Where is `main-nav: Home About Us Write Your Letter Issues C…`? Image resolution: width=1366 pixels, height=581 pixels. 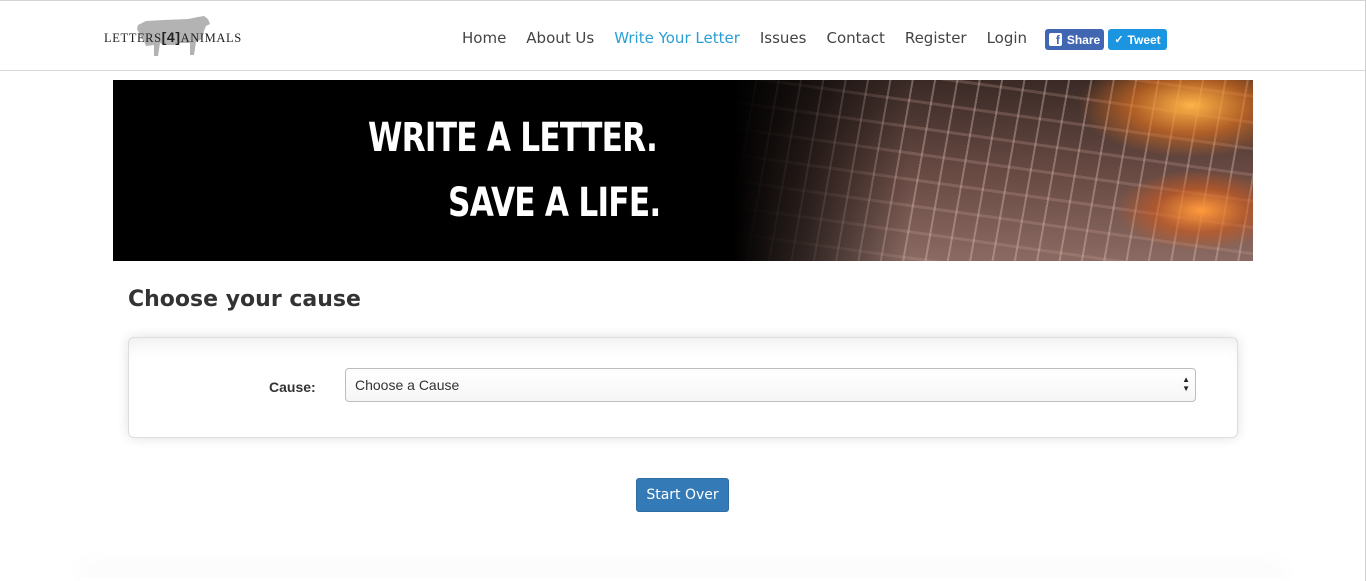 main-nav: Home About Us Write Your Letter Issues C… is located at coordinates (744, 38).